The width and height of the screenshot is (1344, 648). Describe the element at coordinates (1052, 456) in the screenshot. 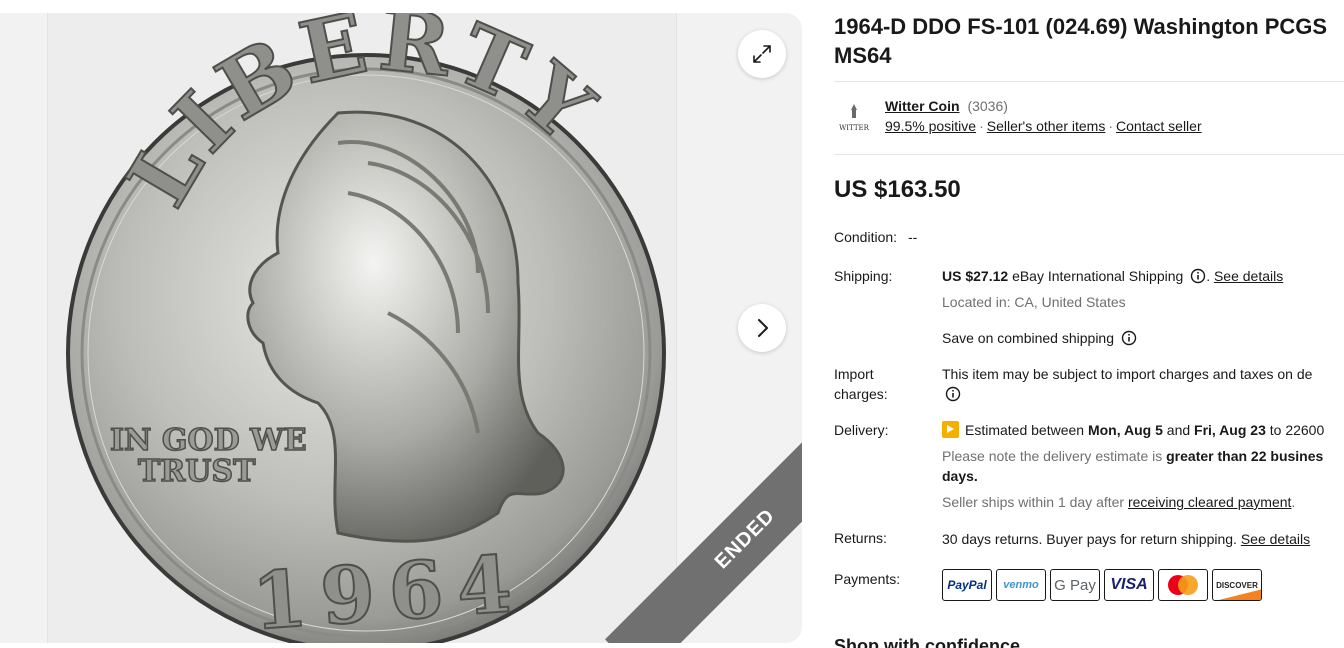

I see `delivery-note-text: Please note the delivery estimate is` at that location.